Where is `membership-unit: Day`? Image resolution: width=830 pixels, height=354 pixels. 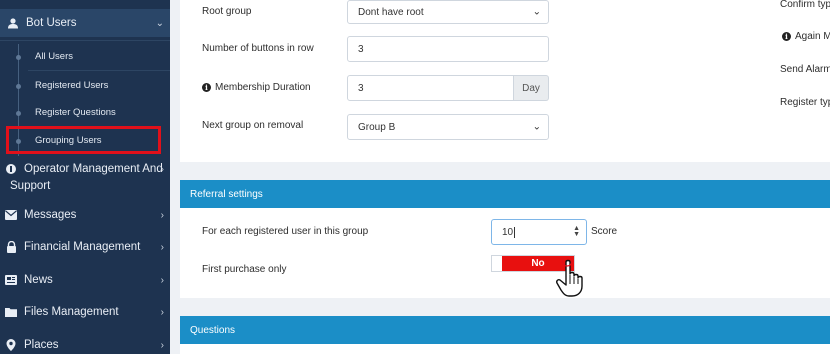
membership-unit: Day is located at coordinates (531, 88).